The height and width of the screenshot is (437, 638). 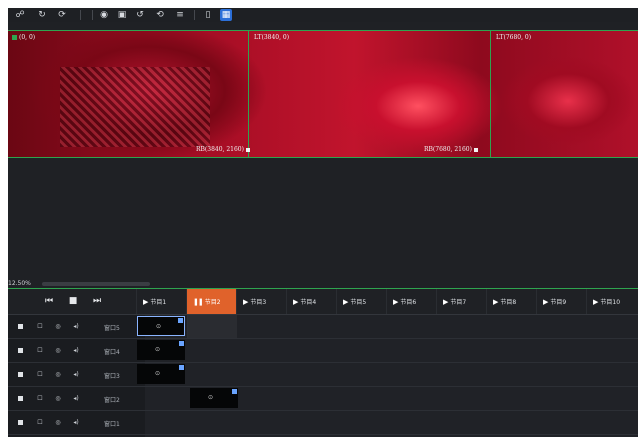 I want to click on screen-icon: ▦, so click(x=226, y=15).